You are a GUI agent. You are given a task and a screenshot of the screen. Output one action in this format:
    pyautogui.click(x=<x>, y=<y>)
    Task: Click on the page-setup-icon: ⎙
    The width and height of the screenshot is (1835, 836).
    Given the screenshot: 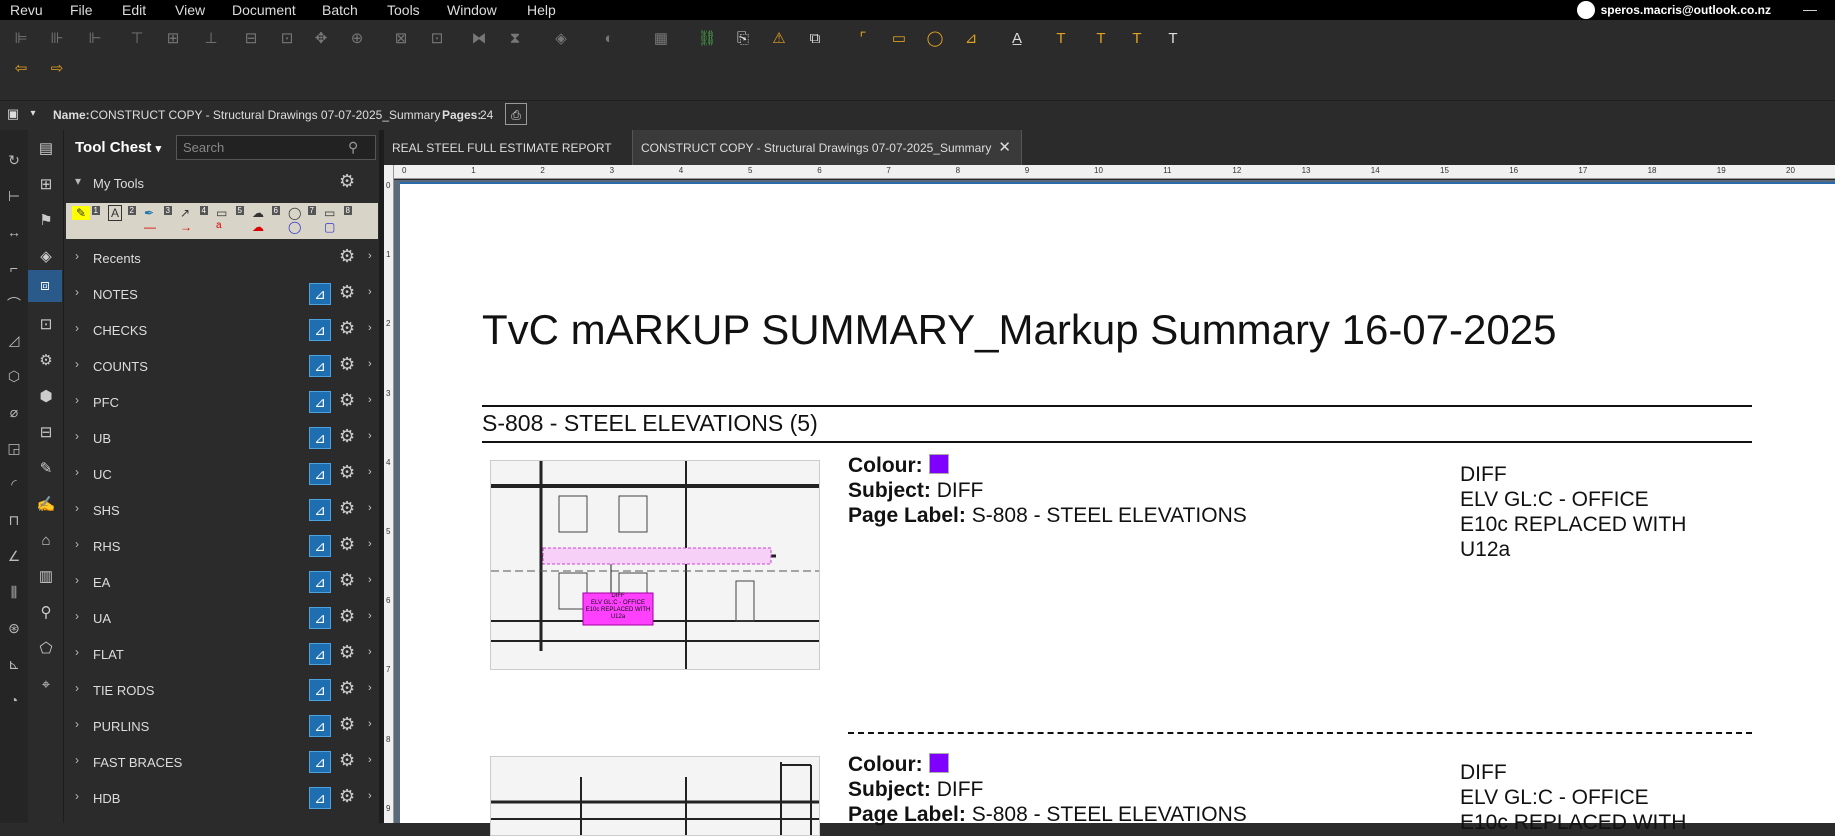 What is the action you would take?
    pyautogui.click(x=516, y=114)
    